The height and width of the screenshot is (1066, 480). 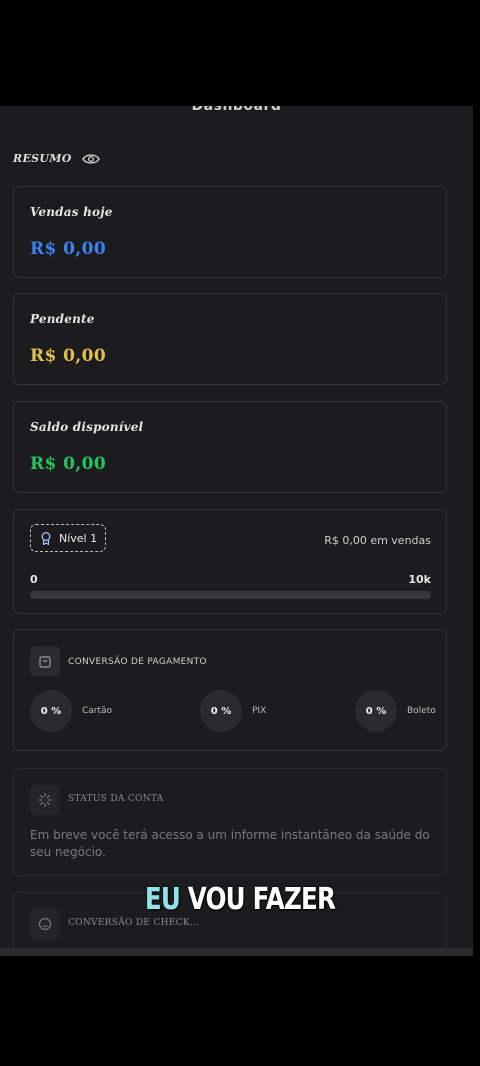 I want to click on progress-max-label: 10k, so click(x=419, y=579).